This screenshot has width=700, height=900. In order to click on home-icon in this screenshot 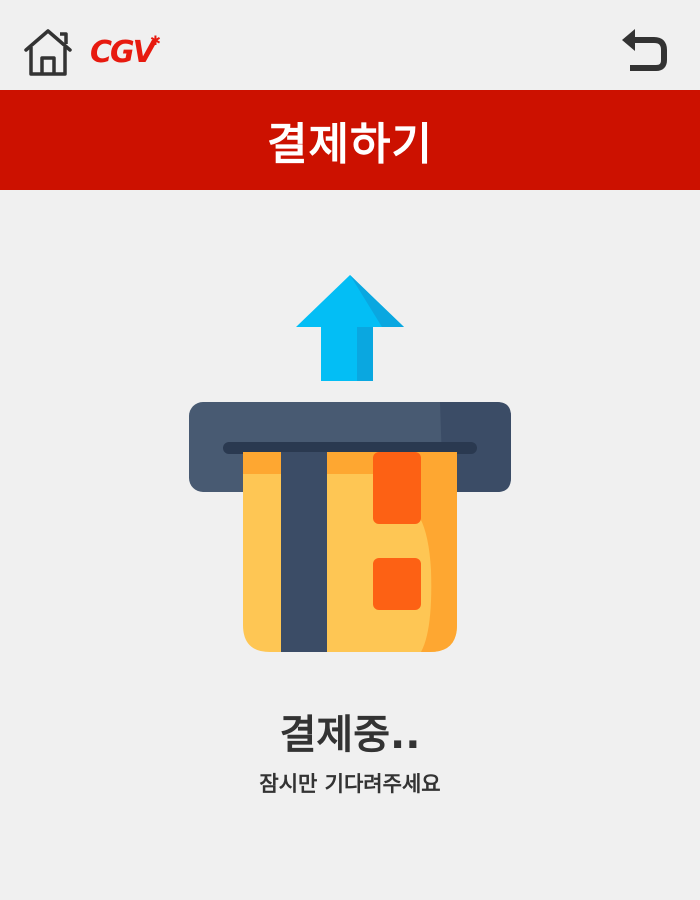, I will do `click(48, 52)`.